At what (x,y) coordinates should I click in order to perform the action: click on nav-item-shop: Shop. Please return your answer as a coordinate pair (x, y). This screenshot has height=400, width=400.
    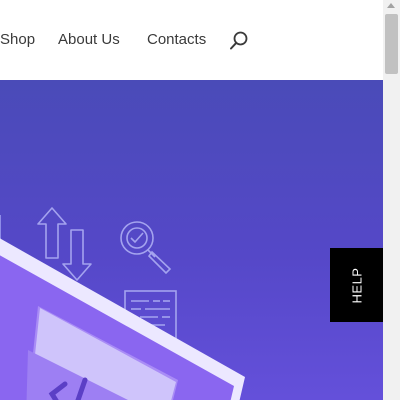
    Looking at the image, I should click on (17, 40).